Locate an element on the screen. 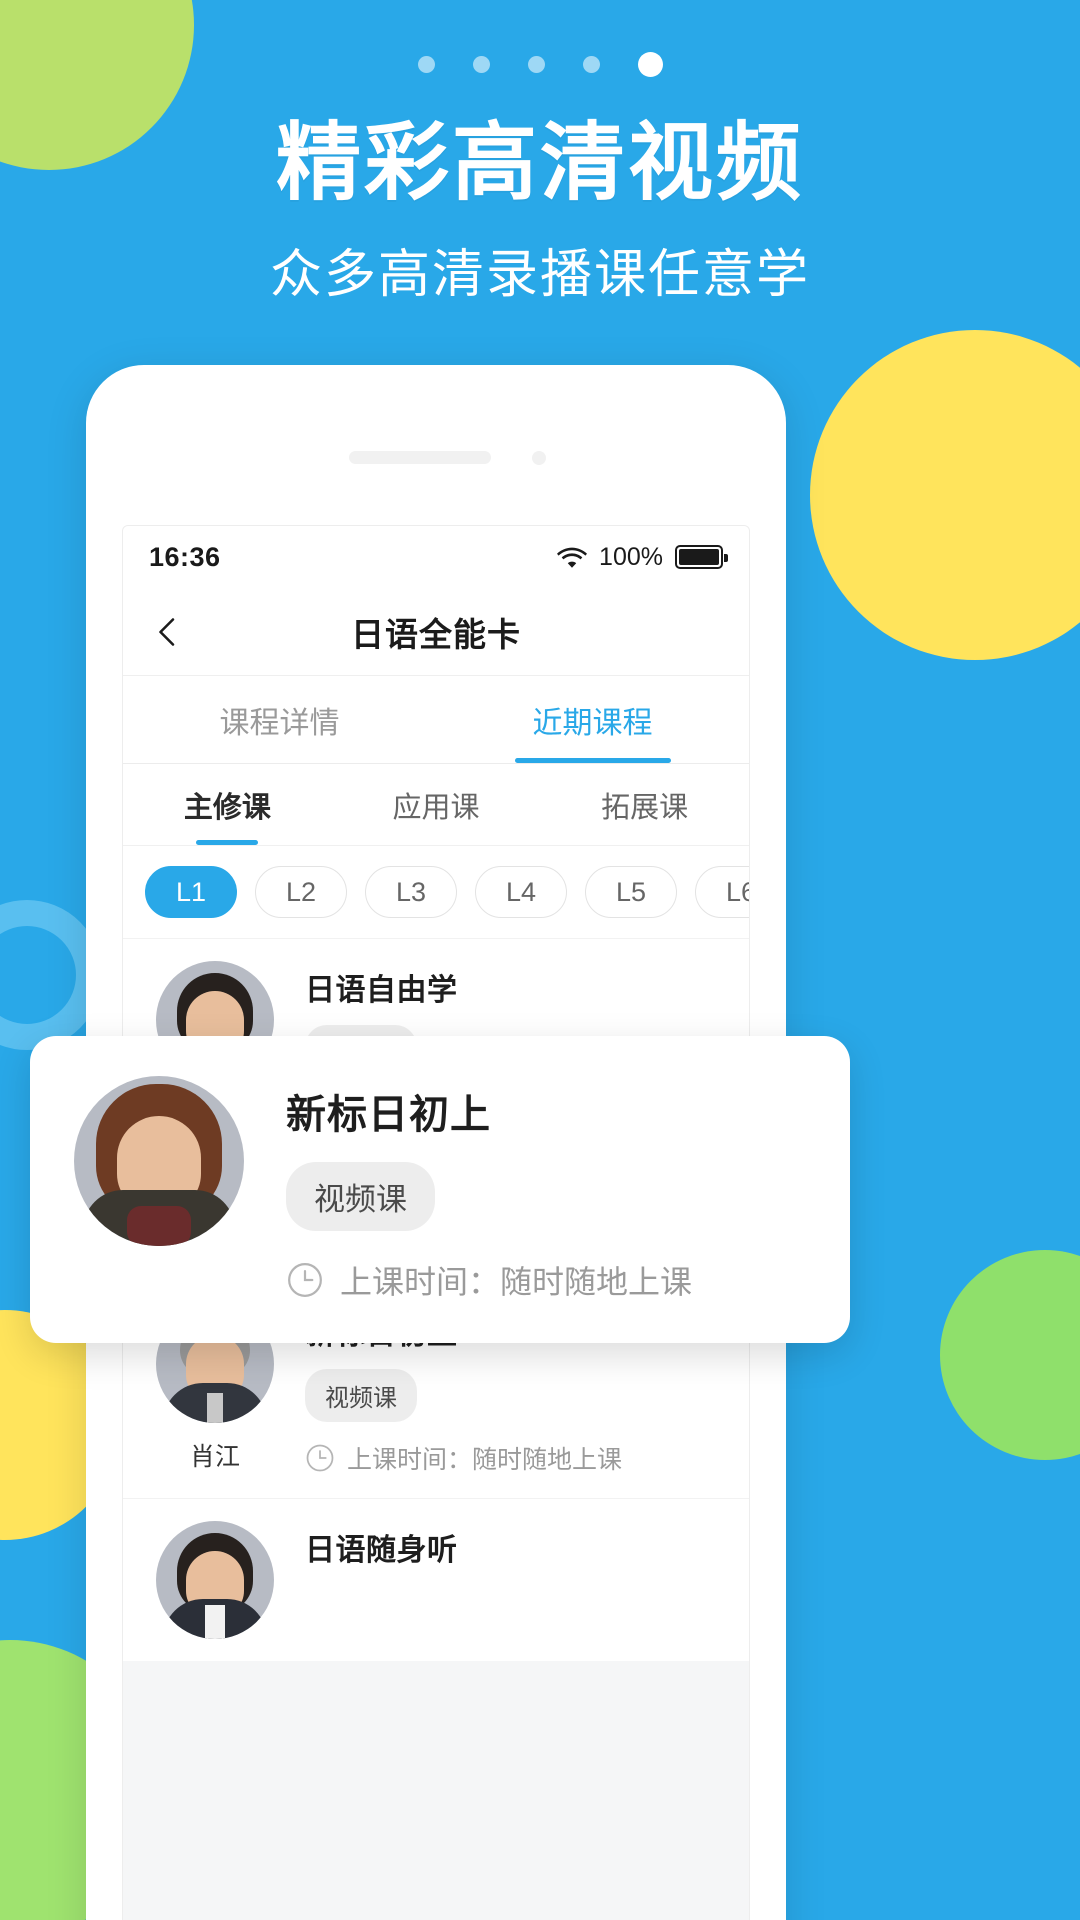 The height and width of the screenshot is (1920, 1080). course-avatar-column is located at coordinates (215, 1580).